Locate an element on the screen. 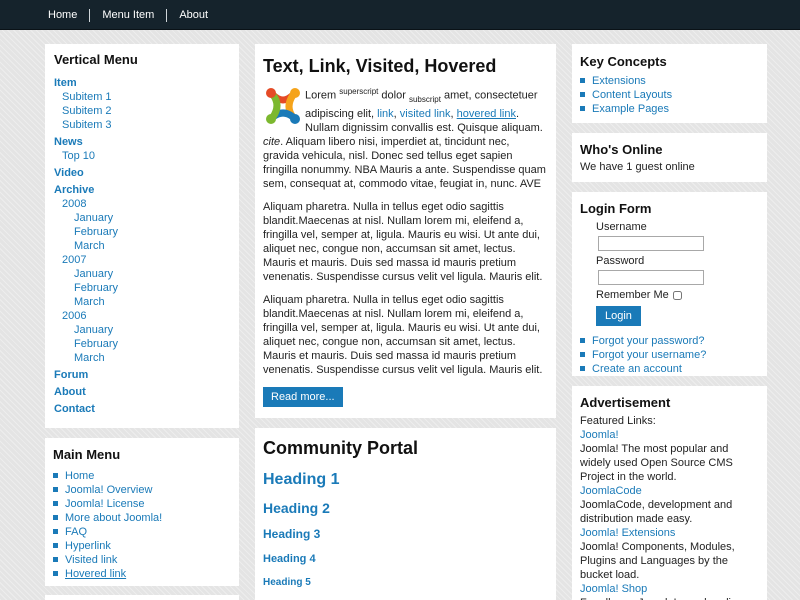 This screenshot has height=600, width=800. main-menu-link-hyperlink: Hyperlink is located at coordinates (88, 546).